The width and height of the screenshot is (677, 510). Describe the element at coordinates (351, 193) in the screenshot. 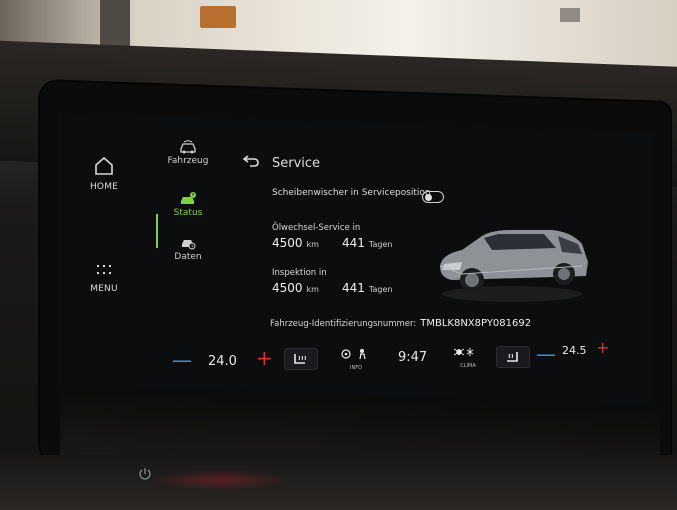

I see `wiper-service-label: Scheibenwischer in Serviceposition` at that location.